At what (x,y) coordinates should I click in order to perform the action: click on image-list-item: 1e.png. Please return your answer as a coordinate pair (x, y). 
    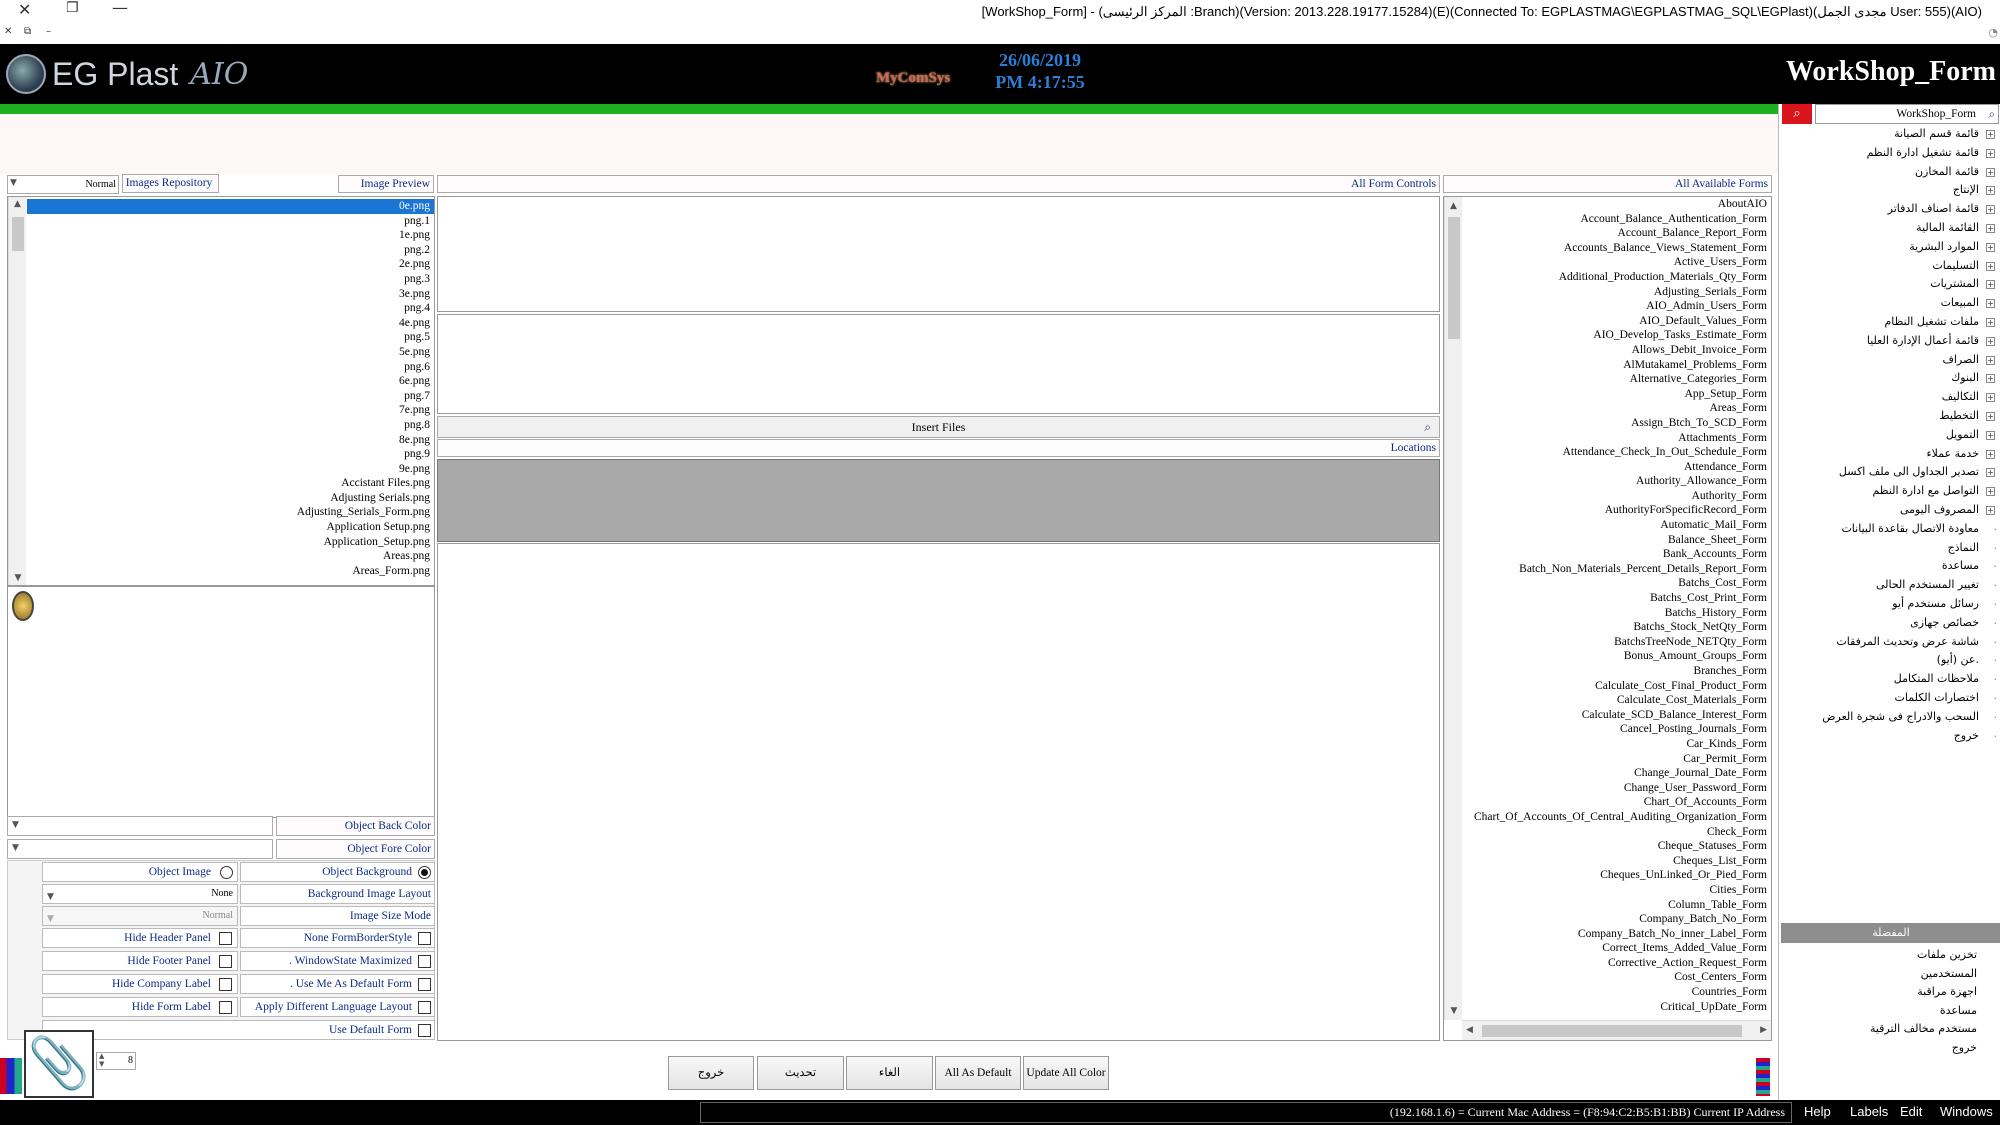
    Looking at the image, I should click on (230, 235).